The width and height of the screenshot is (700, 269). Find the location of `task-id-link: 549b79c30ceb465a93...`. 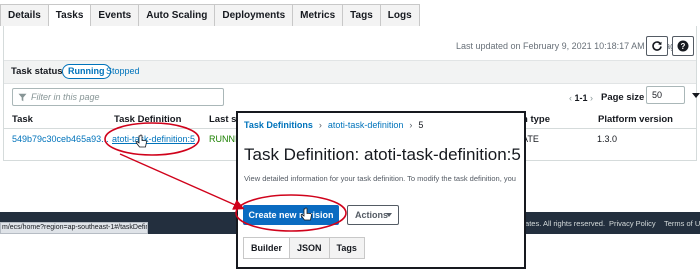

task-id-link: 549b79c30ceb465a93... is located at coordinates (60, 139).